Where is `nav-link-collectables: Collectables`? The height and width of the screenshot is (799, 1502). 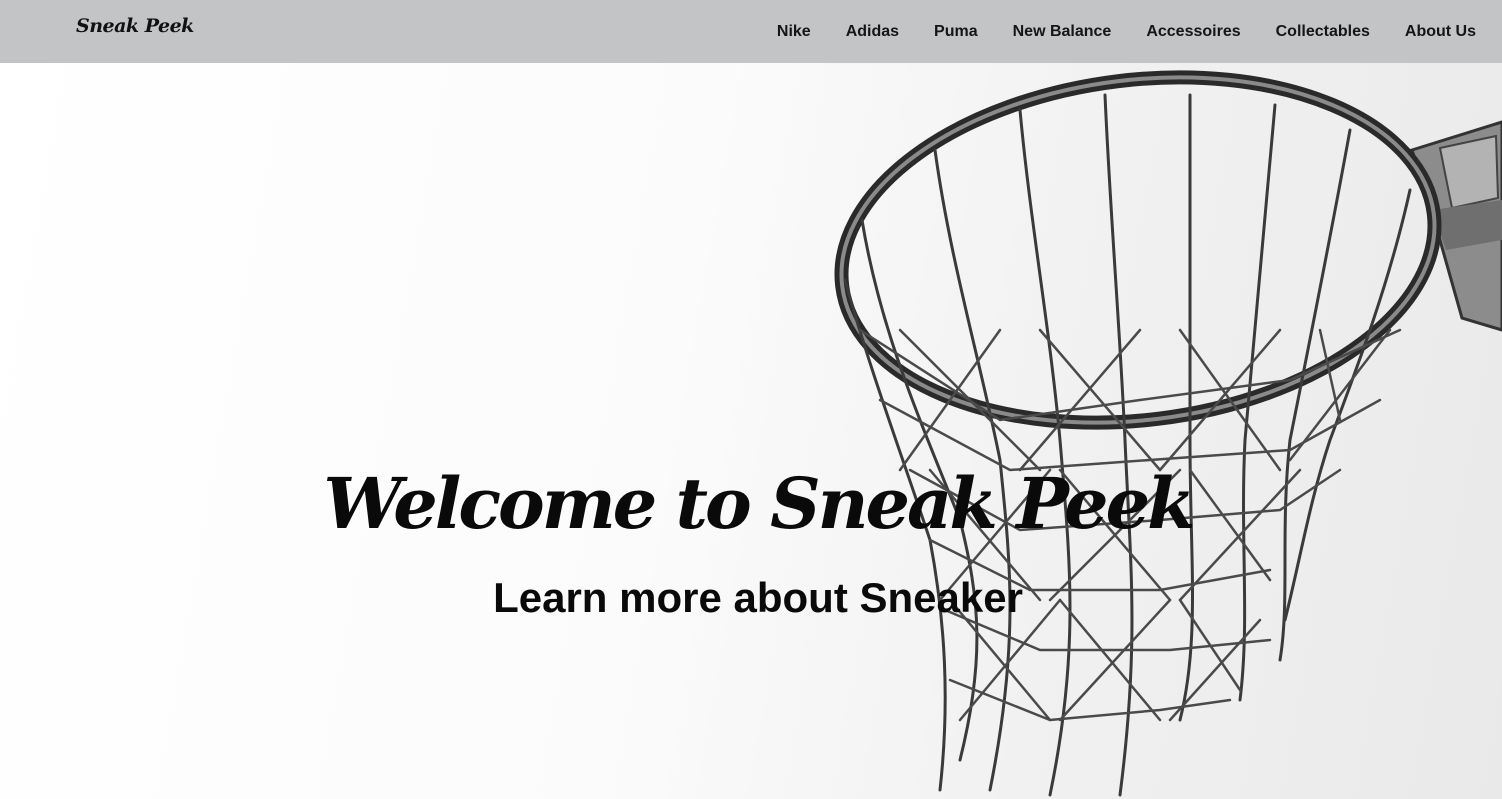 nav-link-collectables: Collectables is located at coordinates (1323, 31).